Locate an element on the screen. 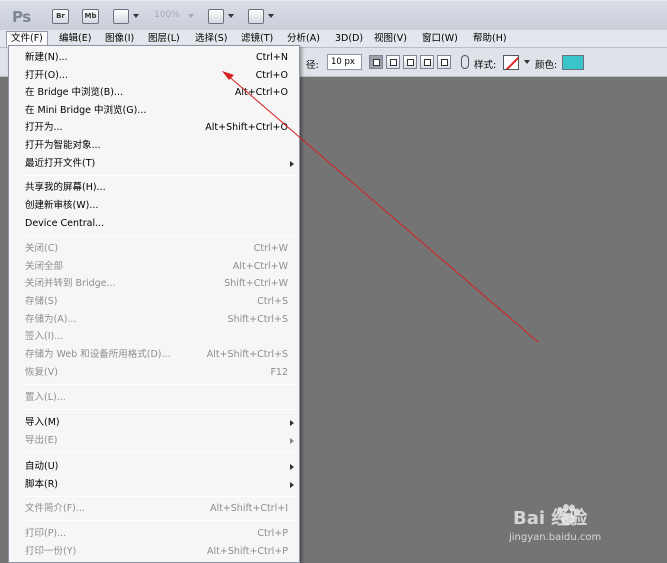  menu-item-save-as: 存储为(A)... Shift+Ctrl+S is located at coordinates (156, 319).